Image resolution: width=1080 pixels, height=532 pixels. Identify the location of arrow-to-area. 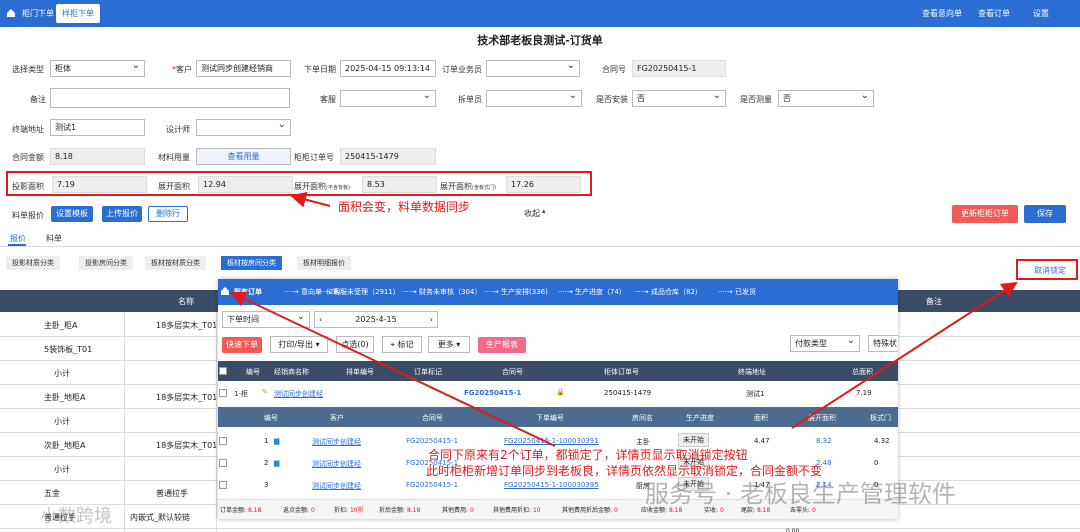
(310, 199).